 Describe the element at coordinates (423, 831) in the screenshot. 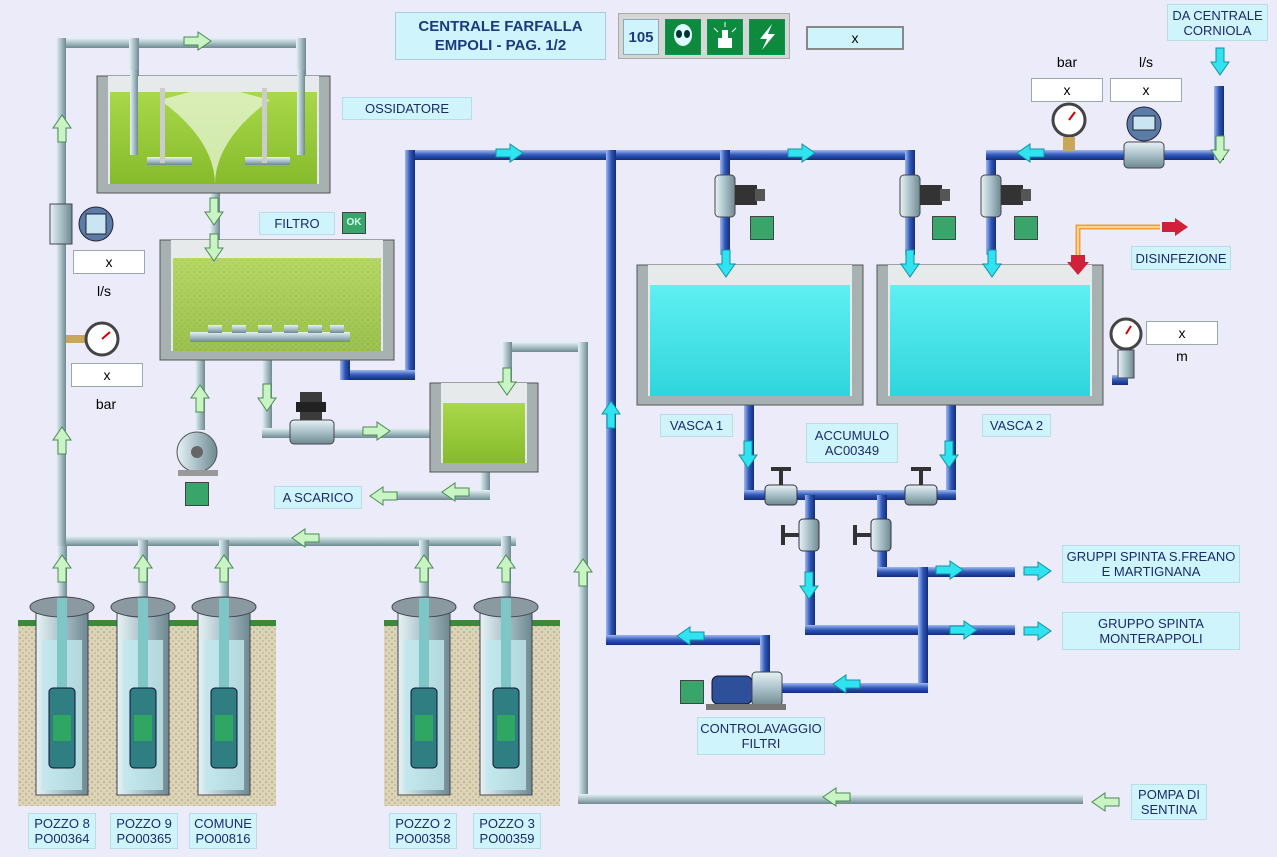

I see `well-label-pozzo-2: POZZO 2 PO00358` at that location.